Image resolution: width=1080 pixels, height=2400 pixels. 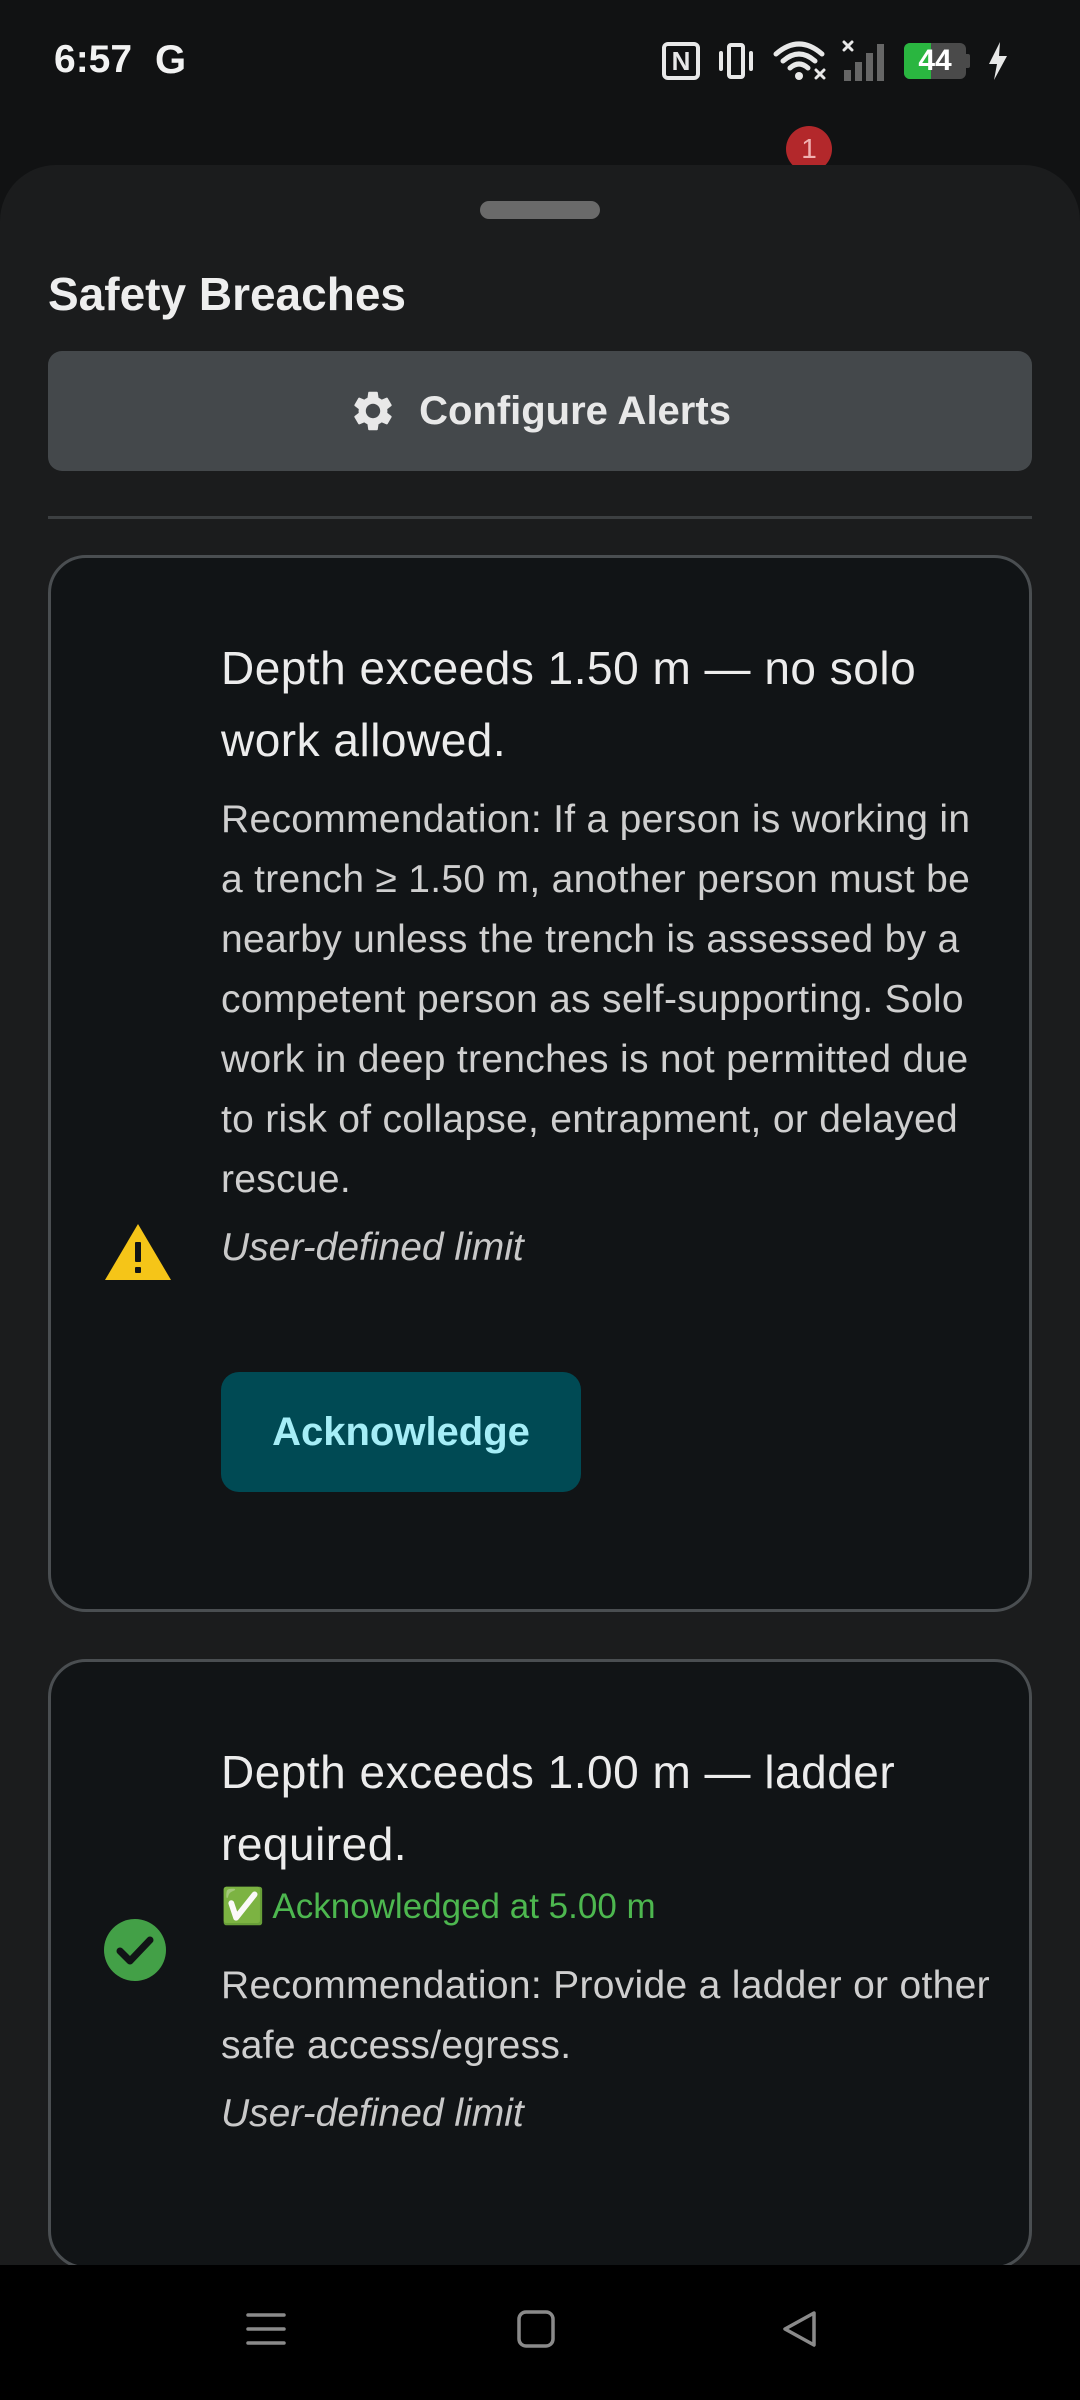 I want to click on status-bar: 6:57 G N 44, so click(x=540, y=62).